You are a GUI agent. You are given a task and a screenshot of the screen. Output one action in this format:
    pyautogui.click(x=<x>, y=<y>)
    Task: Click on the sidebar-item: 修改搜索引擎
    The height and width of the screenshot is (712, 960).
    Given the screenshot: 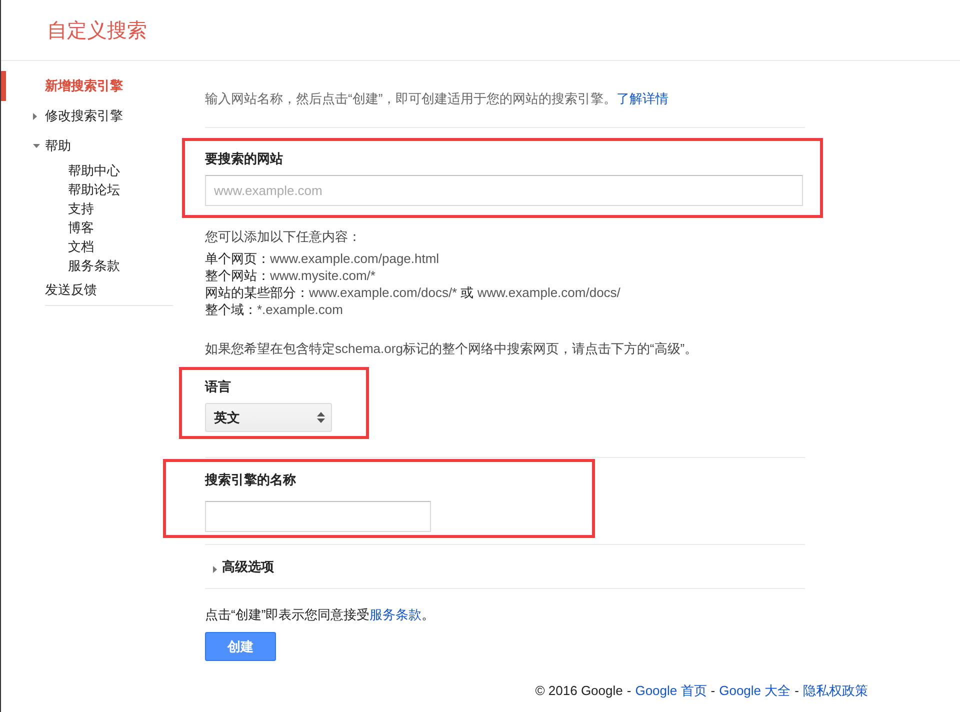 What is the action you would take?
    pyautogui.click(x=88, y=116)
    